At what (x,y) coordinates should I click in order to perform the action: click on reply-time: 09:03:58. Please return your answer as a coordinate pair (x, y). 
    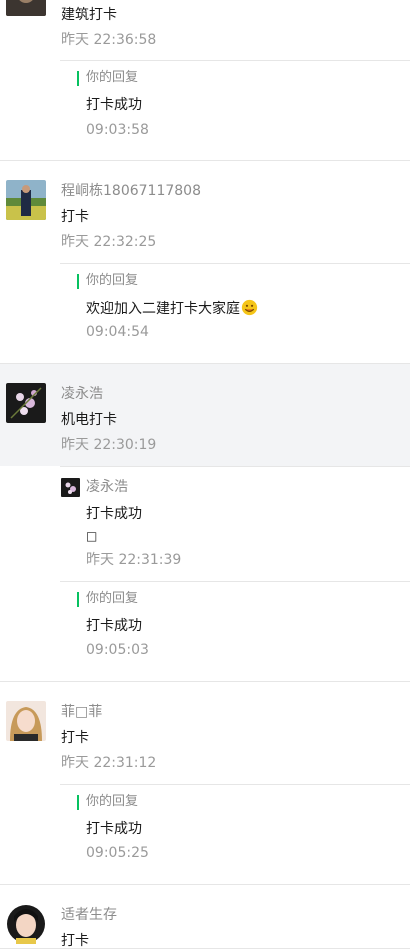
    Looking at the image, I should click on (117, 130).